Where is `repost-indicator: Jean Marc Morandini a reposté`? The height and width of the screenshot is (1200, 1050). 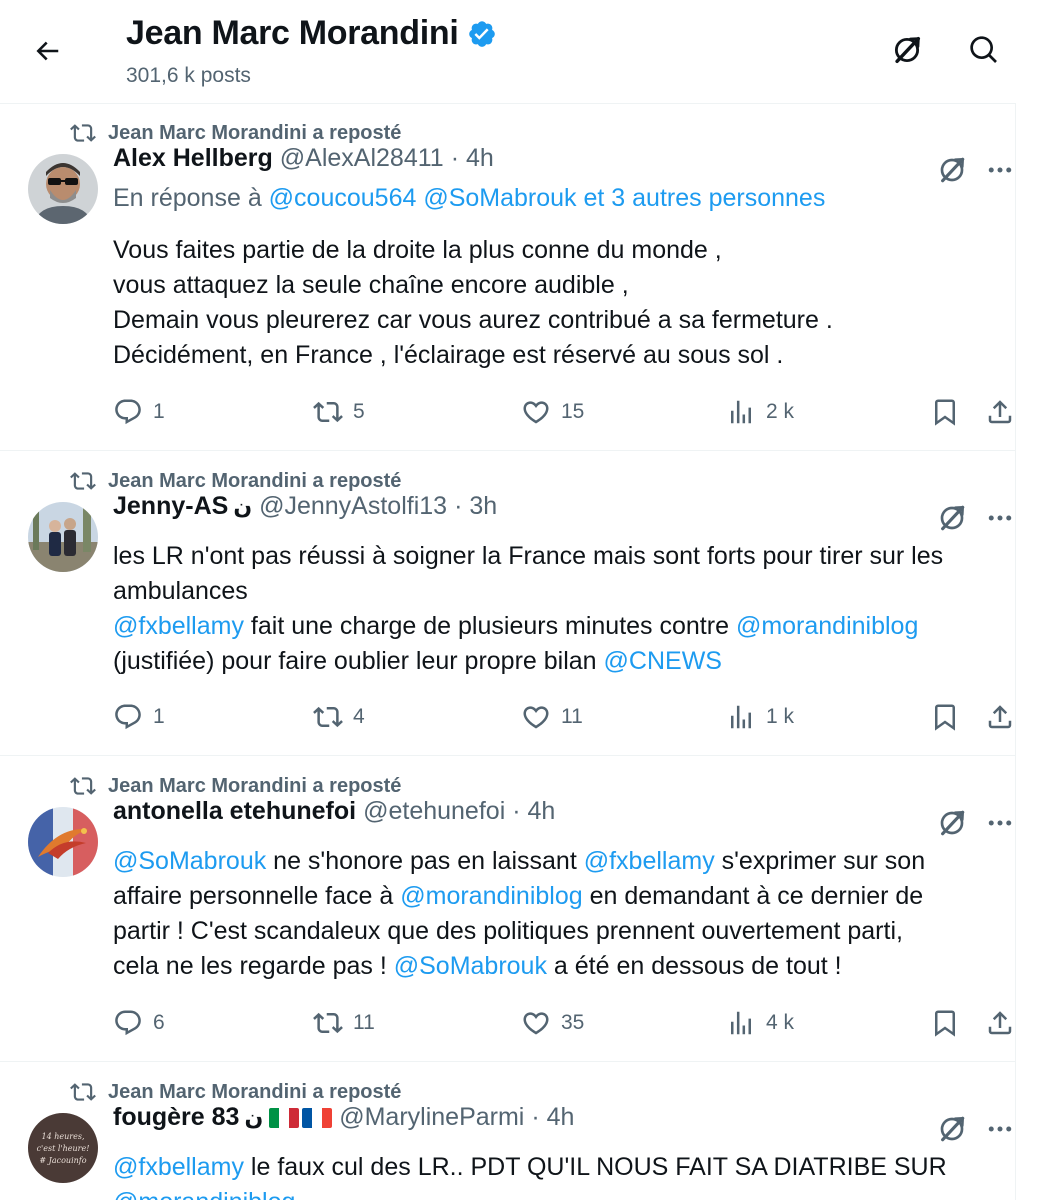
repost-indicator: Jean Marc Morandini a reposté is located at coordinates (235, 133).